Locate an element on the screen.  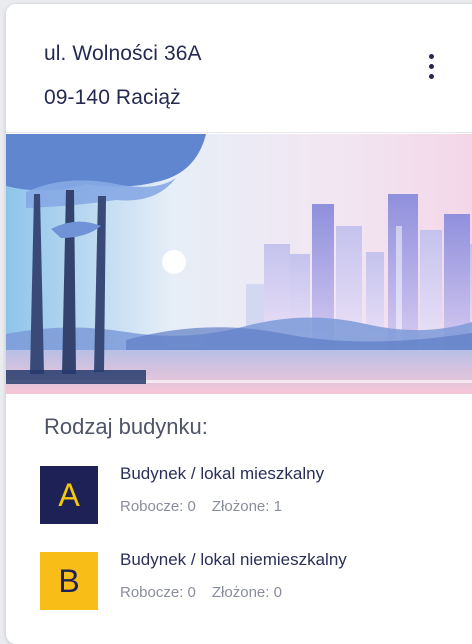
type-name: Budynek / lokal niemieszkalny is located at coordinates (233, 559).